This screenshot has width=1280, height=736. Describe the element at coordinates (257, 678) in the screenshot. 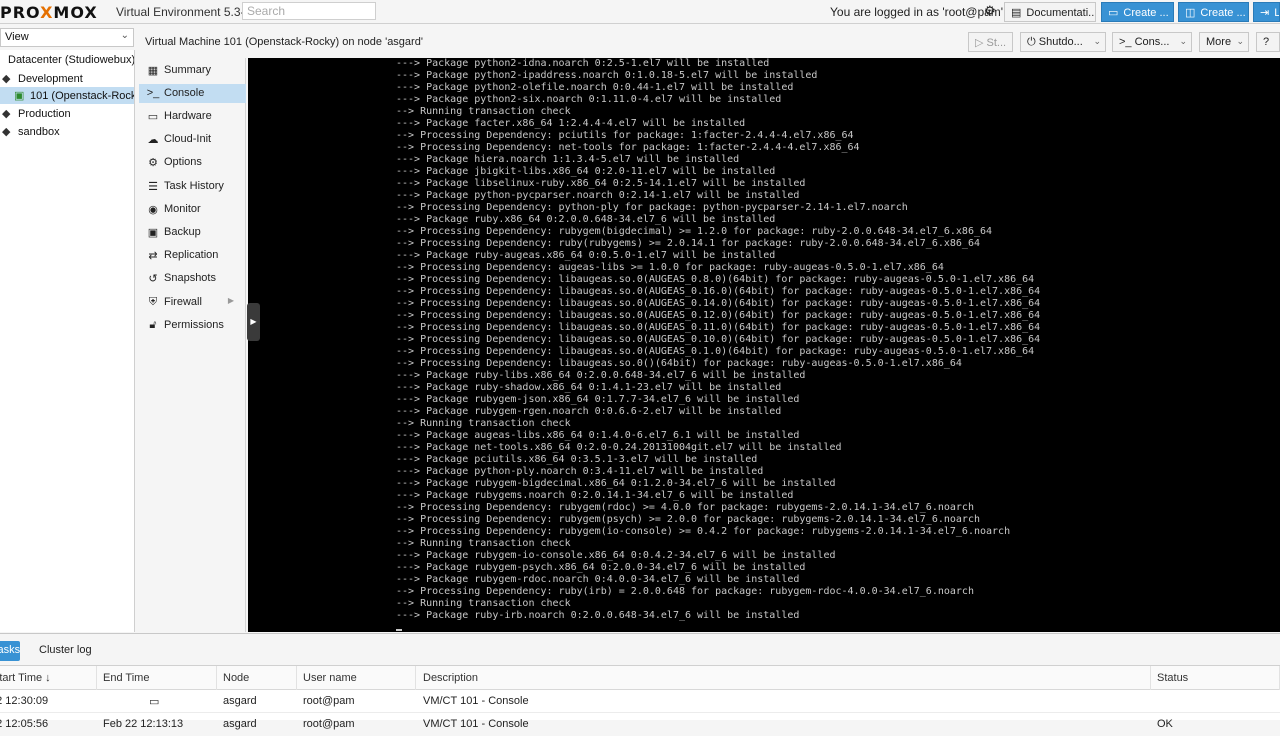

I see `col-node: Node` at that location.